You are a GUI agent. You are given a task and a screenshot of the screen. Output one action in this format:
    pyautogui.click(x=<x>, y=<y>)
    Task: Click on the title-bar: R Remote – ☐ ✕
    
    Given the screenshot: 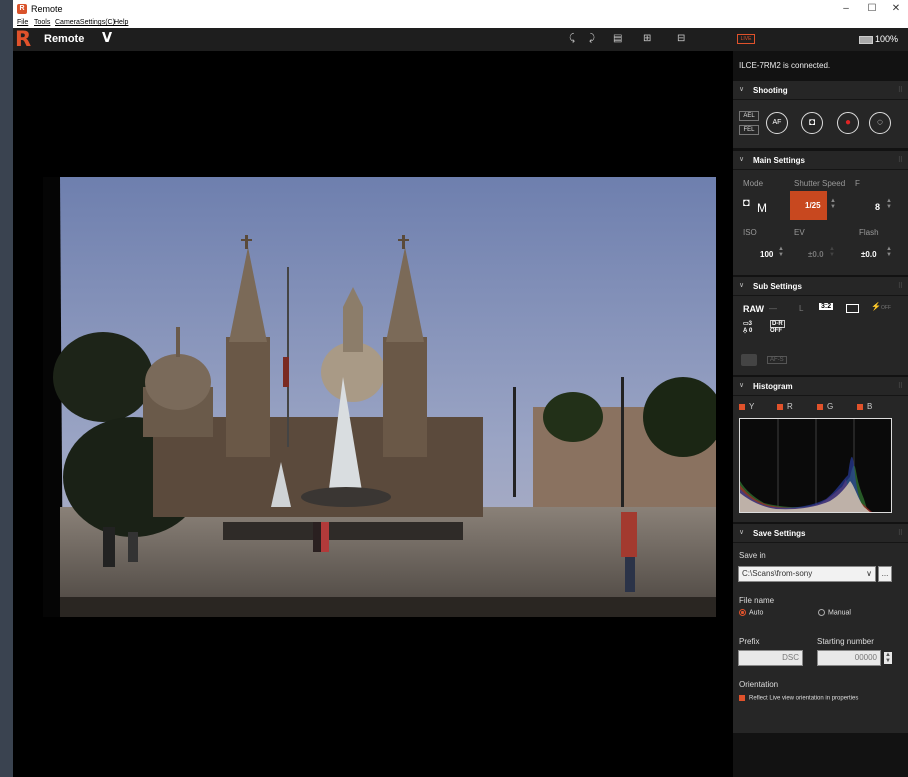 What is the action you would take?
    pyautogui.click(x=460, y=9)
    